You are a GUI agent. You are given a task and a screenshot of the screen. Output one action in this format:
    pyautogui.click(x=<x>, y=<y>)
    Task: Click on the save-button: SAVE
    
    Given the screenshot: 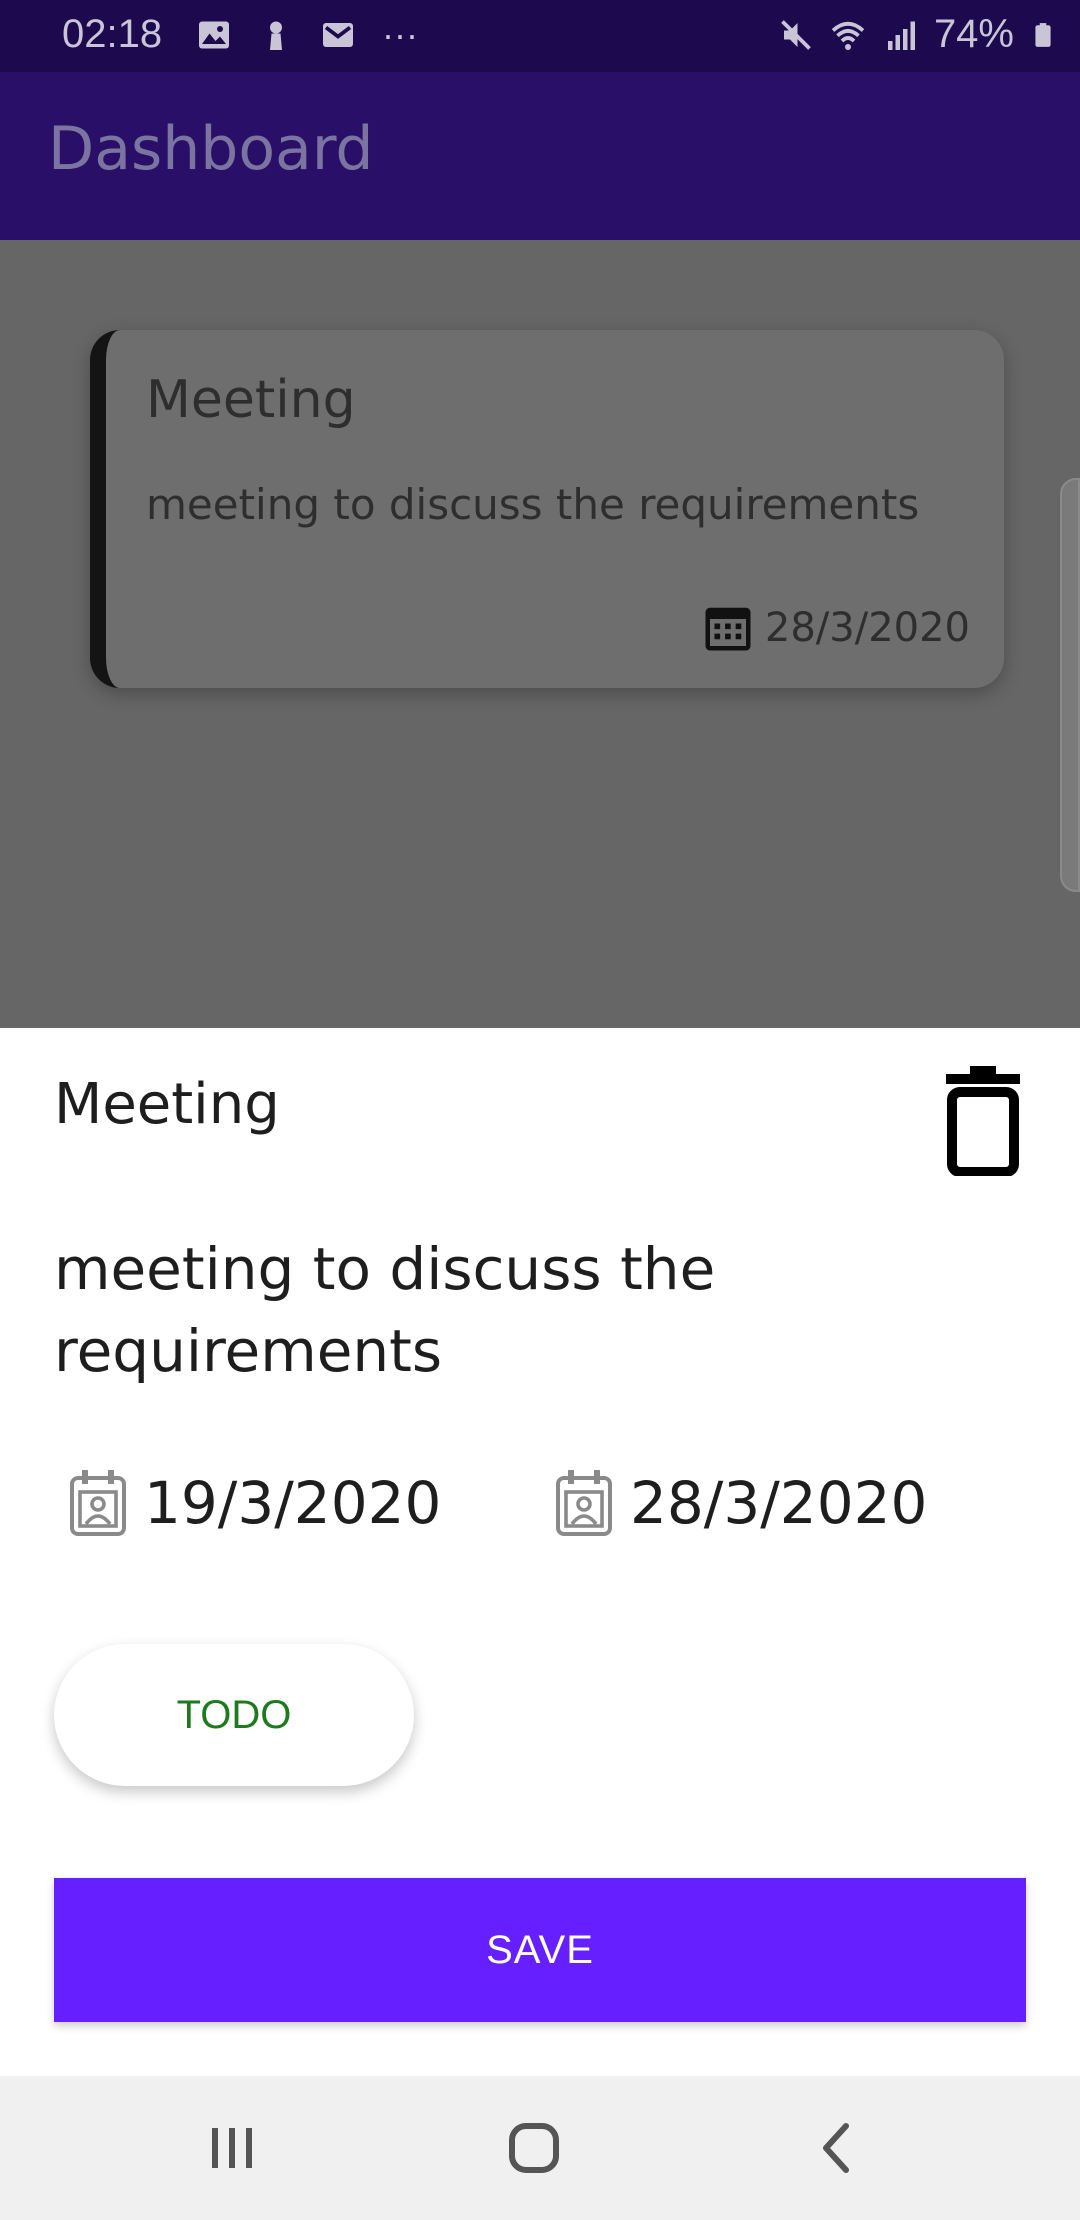 What is the action you would take?
    pyautogui.click(x=540, y=1950)
    